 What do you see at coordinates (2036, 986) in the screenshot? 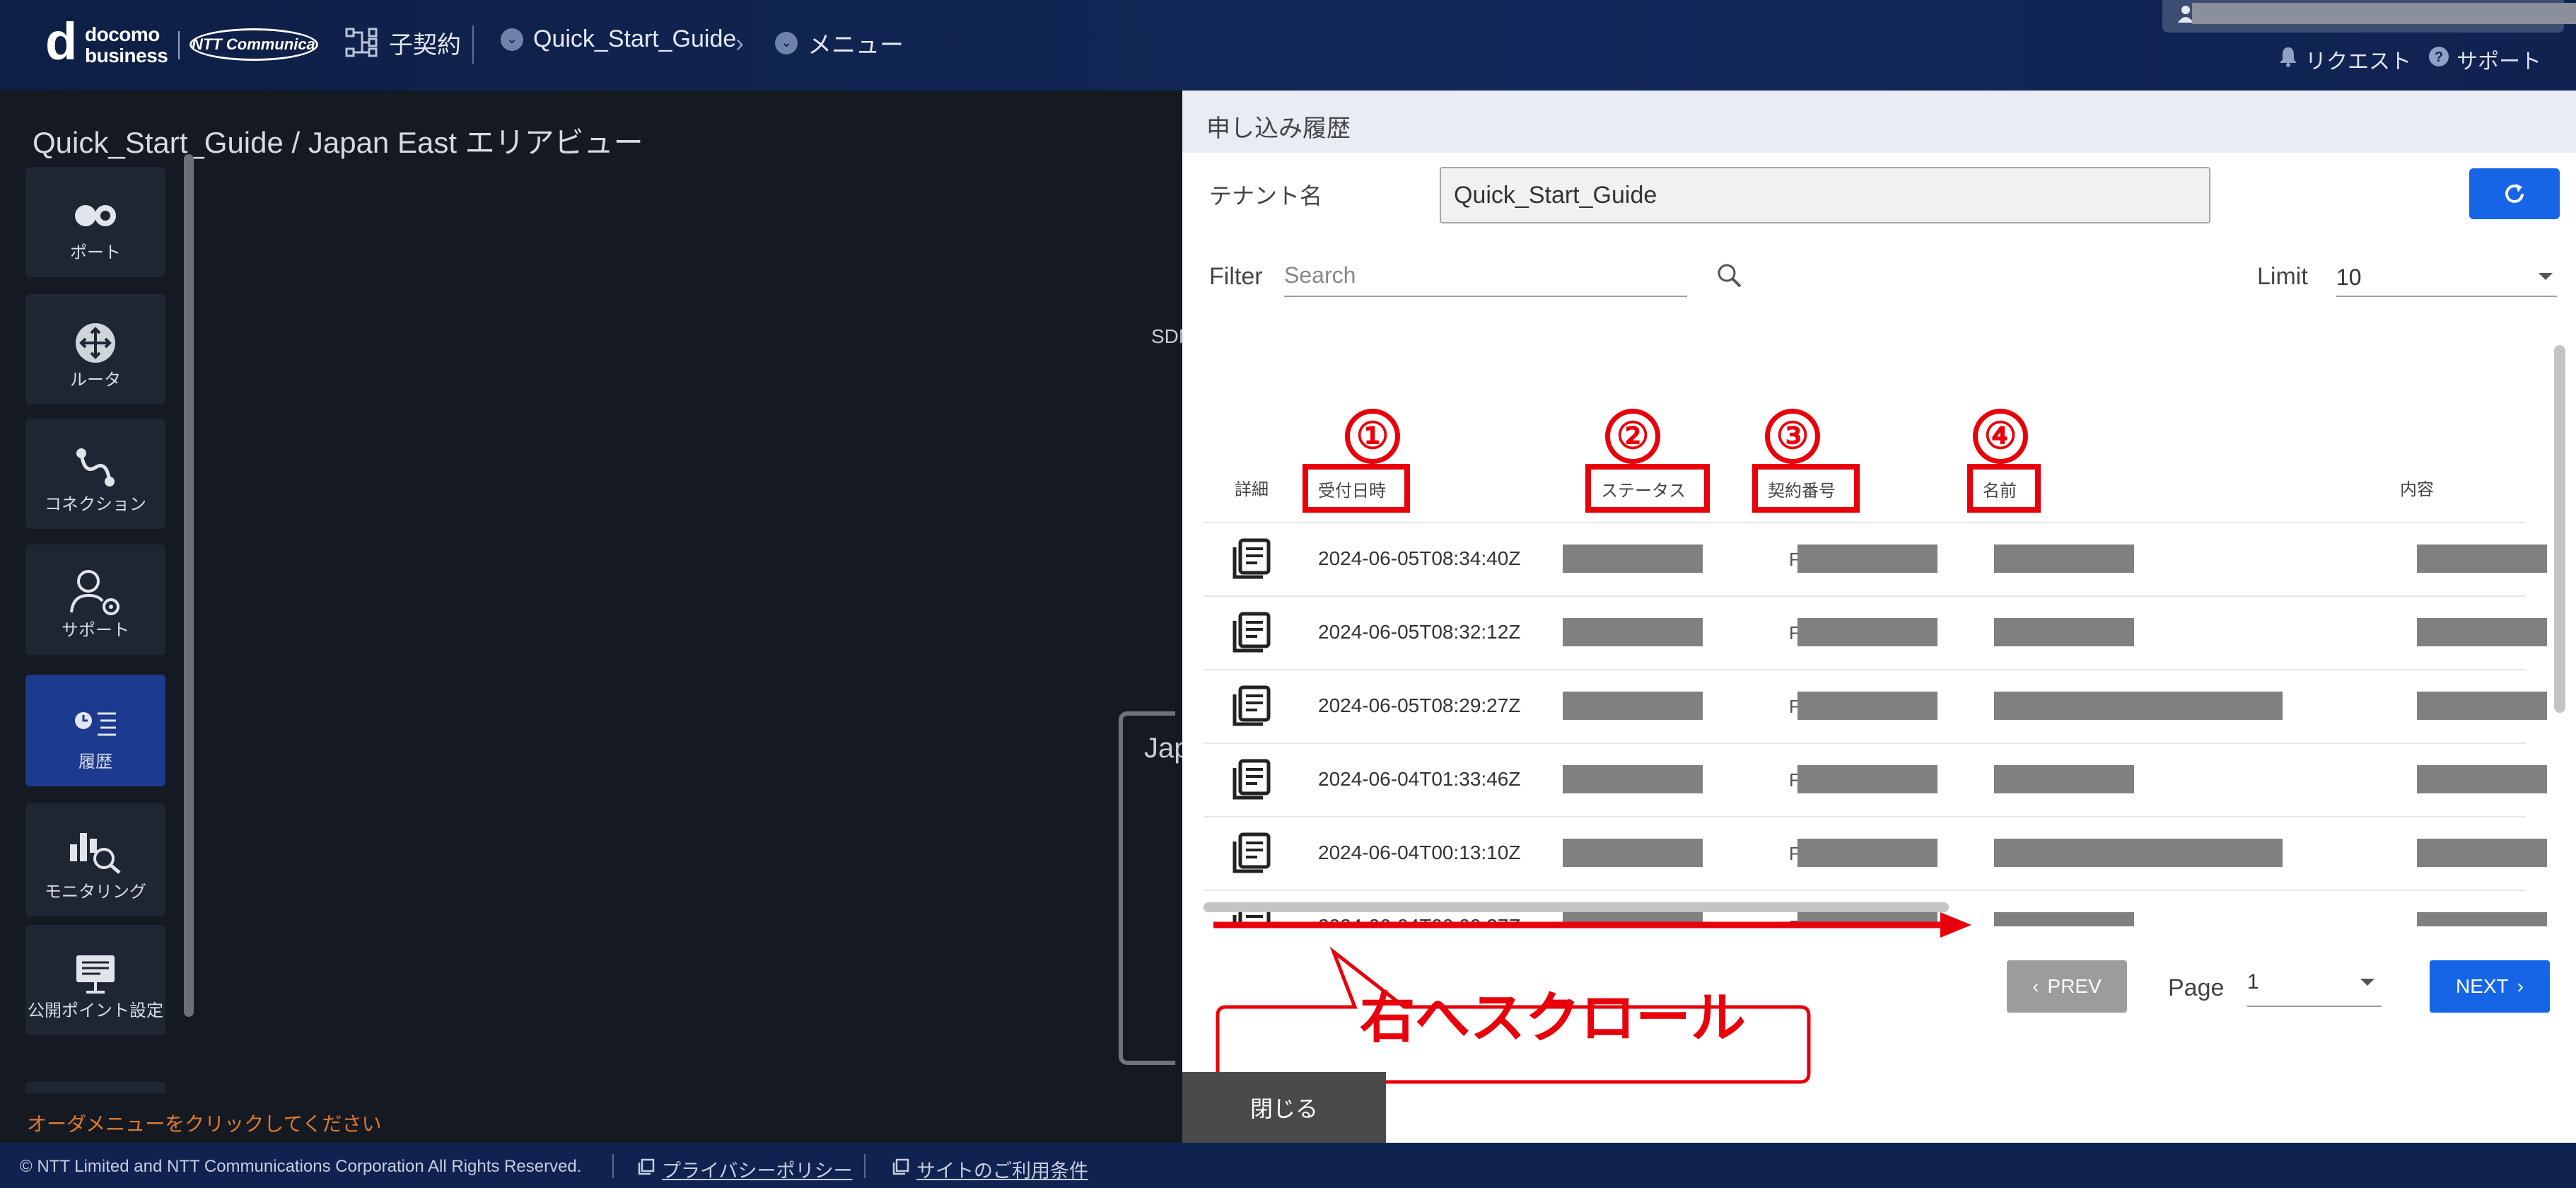
I see `chevron-left-icon: ‹` at bounding box center [2036, 986].